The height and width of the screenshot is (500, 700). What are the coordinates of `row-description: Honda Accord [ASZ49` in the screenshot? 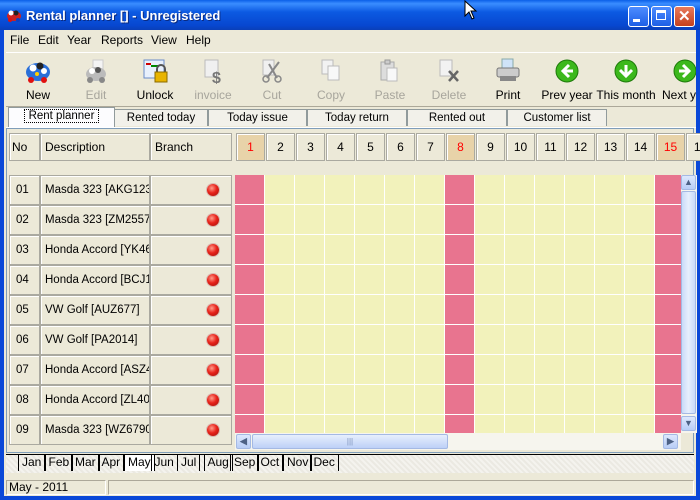 It's located at (95, 370).